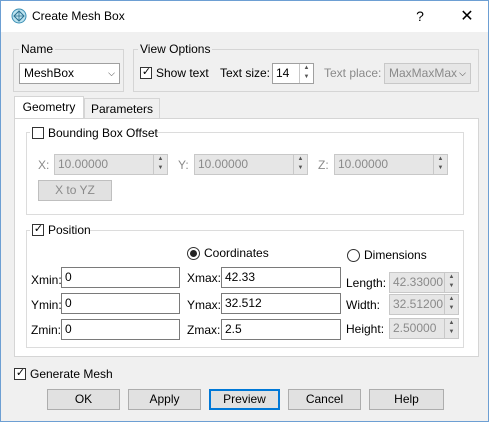  What do you see at coordinates (78, 16) in the screenshot?
I see `window-title: Create Mesh Box` at bounding box center [78, 16].